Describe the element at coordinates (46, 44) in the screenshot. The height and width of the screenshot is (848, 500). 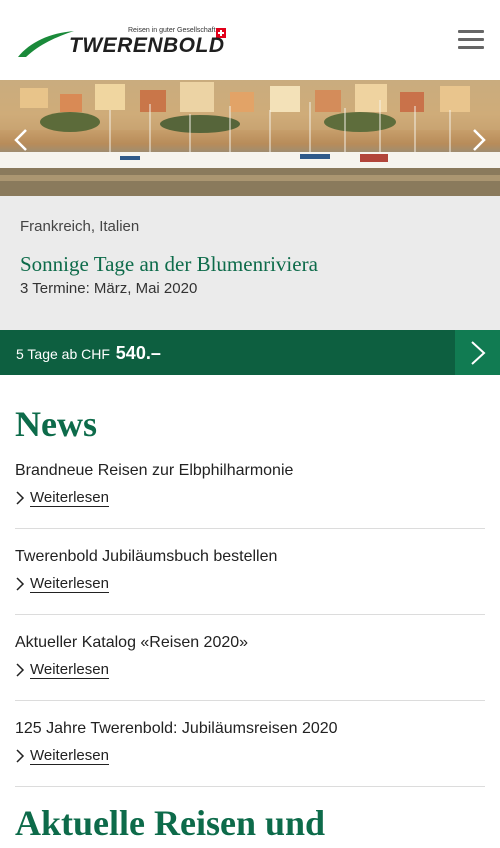
I see `logo-swoosh-icon` at that location.